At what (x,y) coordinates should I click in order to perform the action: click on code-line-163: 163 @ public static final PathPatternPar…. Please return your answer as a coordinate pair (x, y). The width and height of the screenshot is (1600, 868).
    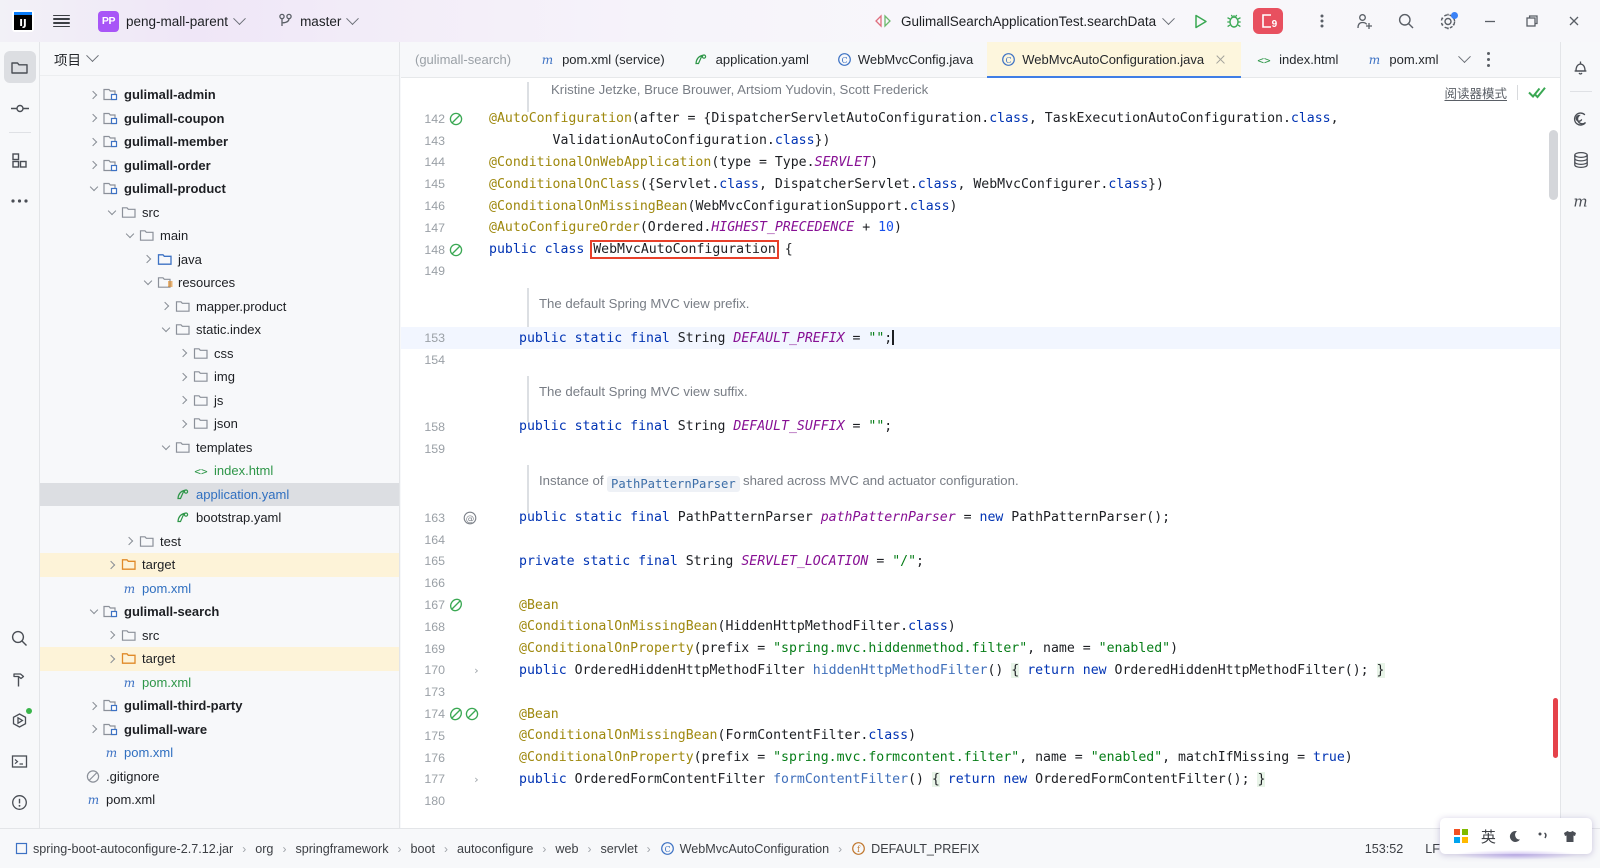
    Looking at the image, I should click on (980, 518).